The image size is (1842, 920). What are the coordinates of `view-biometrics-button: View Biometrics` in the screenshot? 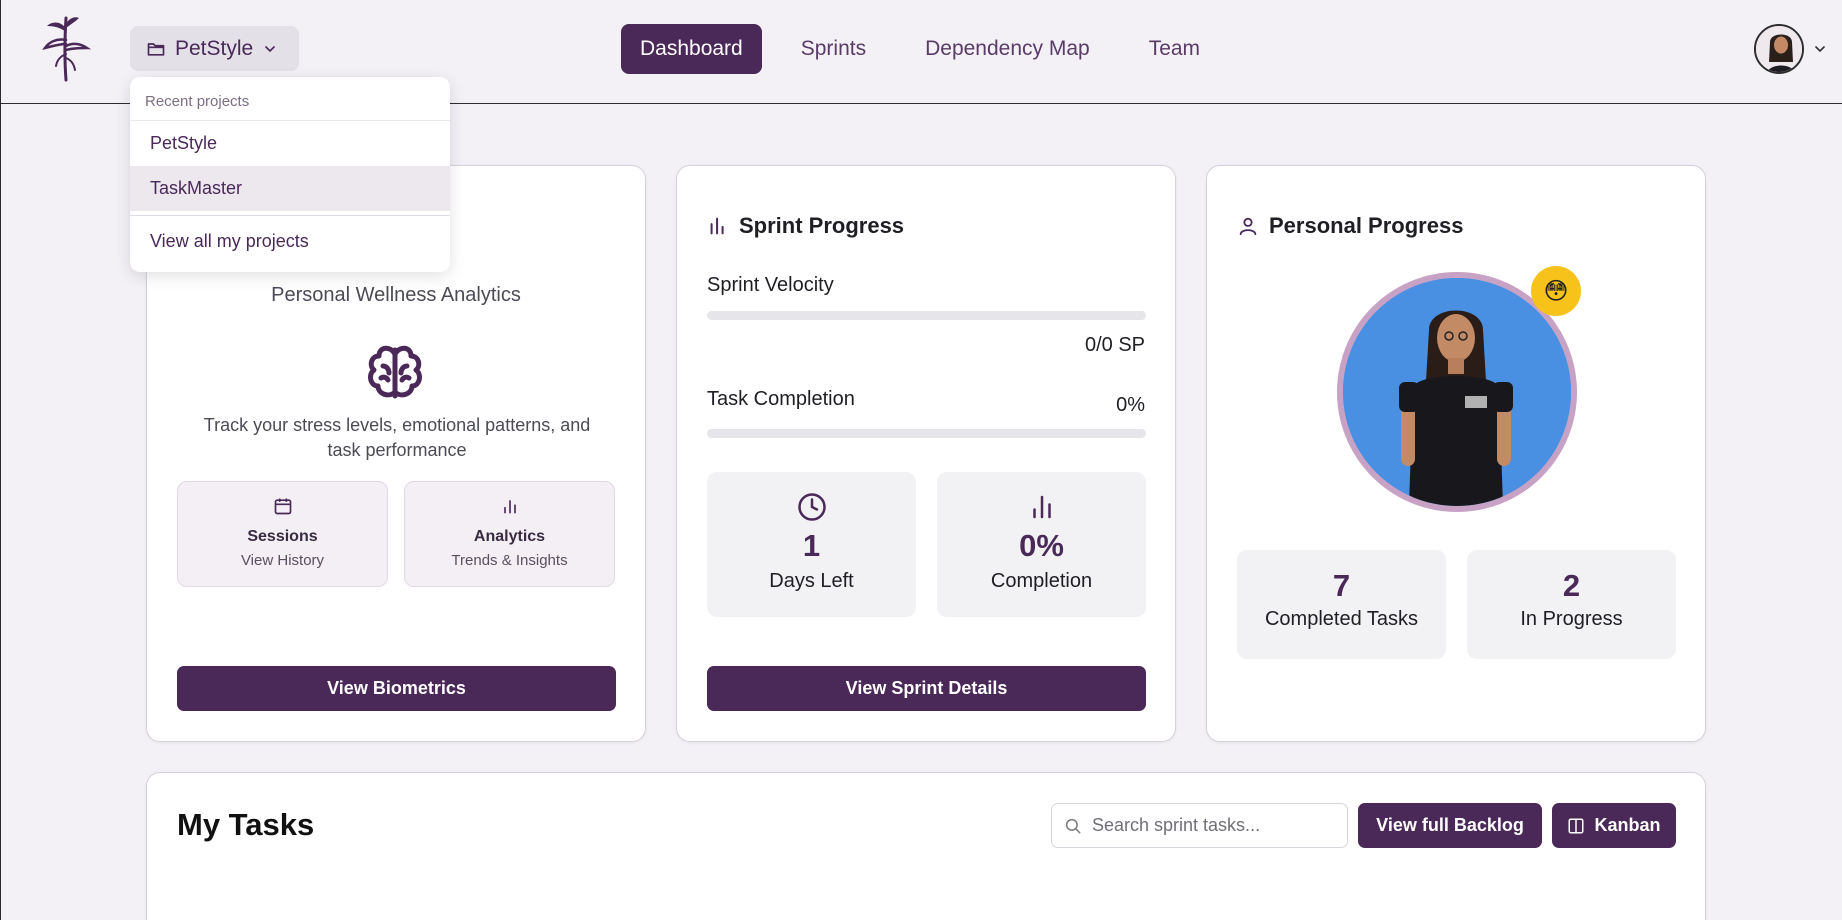 It's located at (396, 688).